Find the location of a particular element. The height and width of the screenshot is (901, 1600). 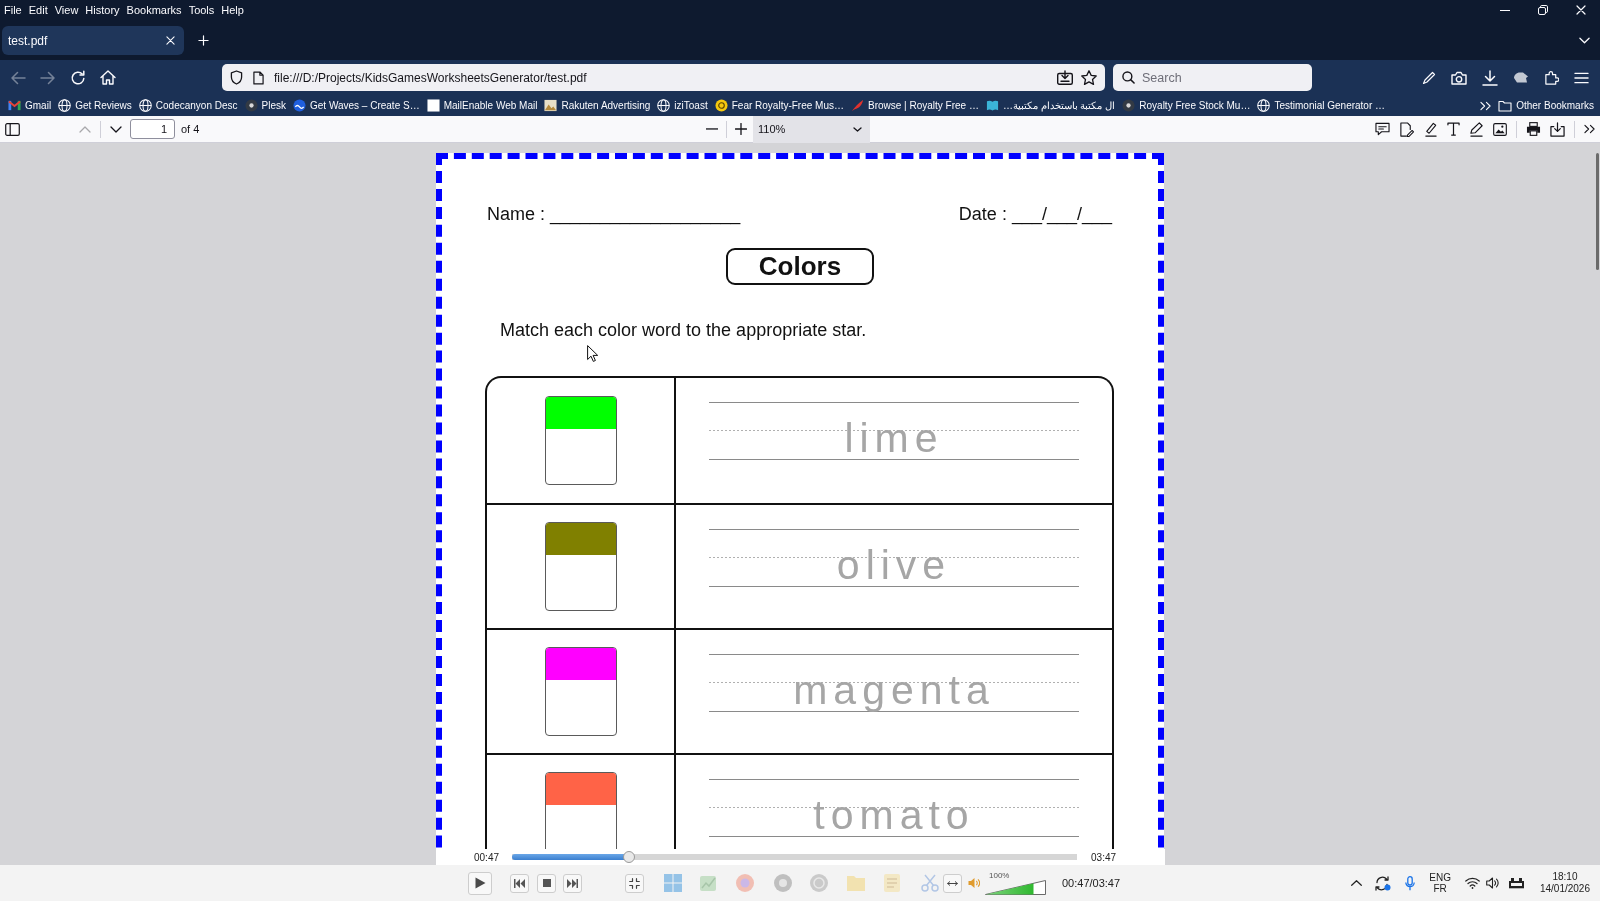

volume-track is located at coordinates (1015, 887).